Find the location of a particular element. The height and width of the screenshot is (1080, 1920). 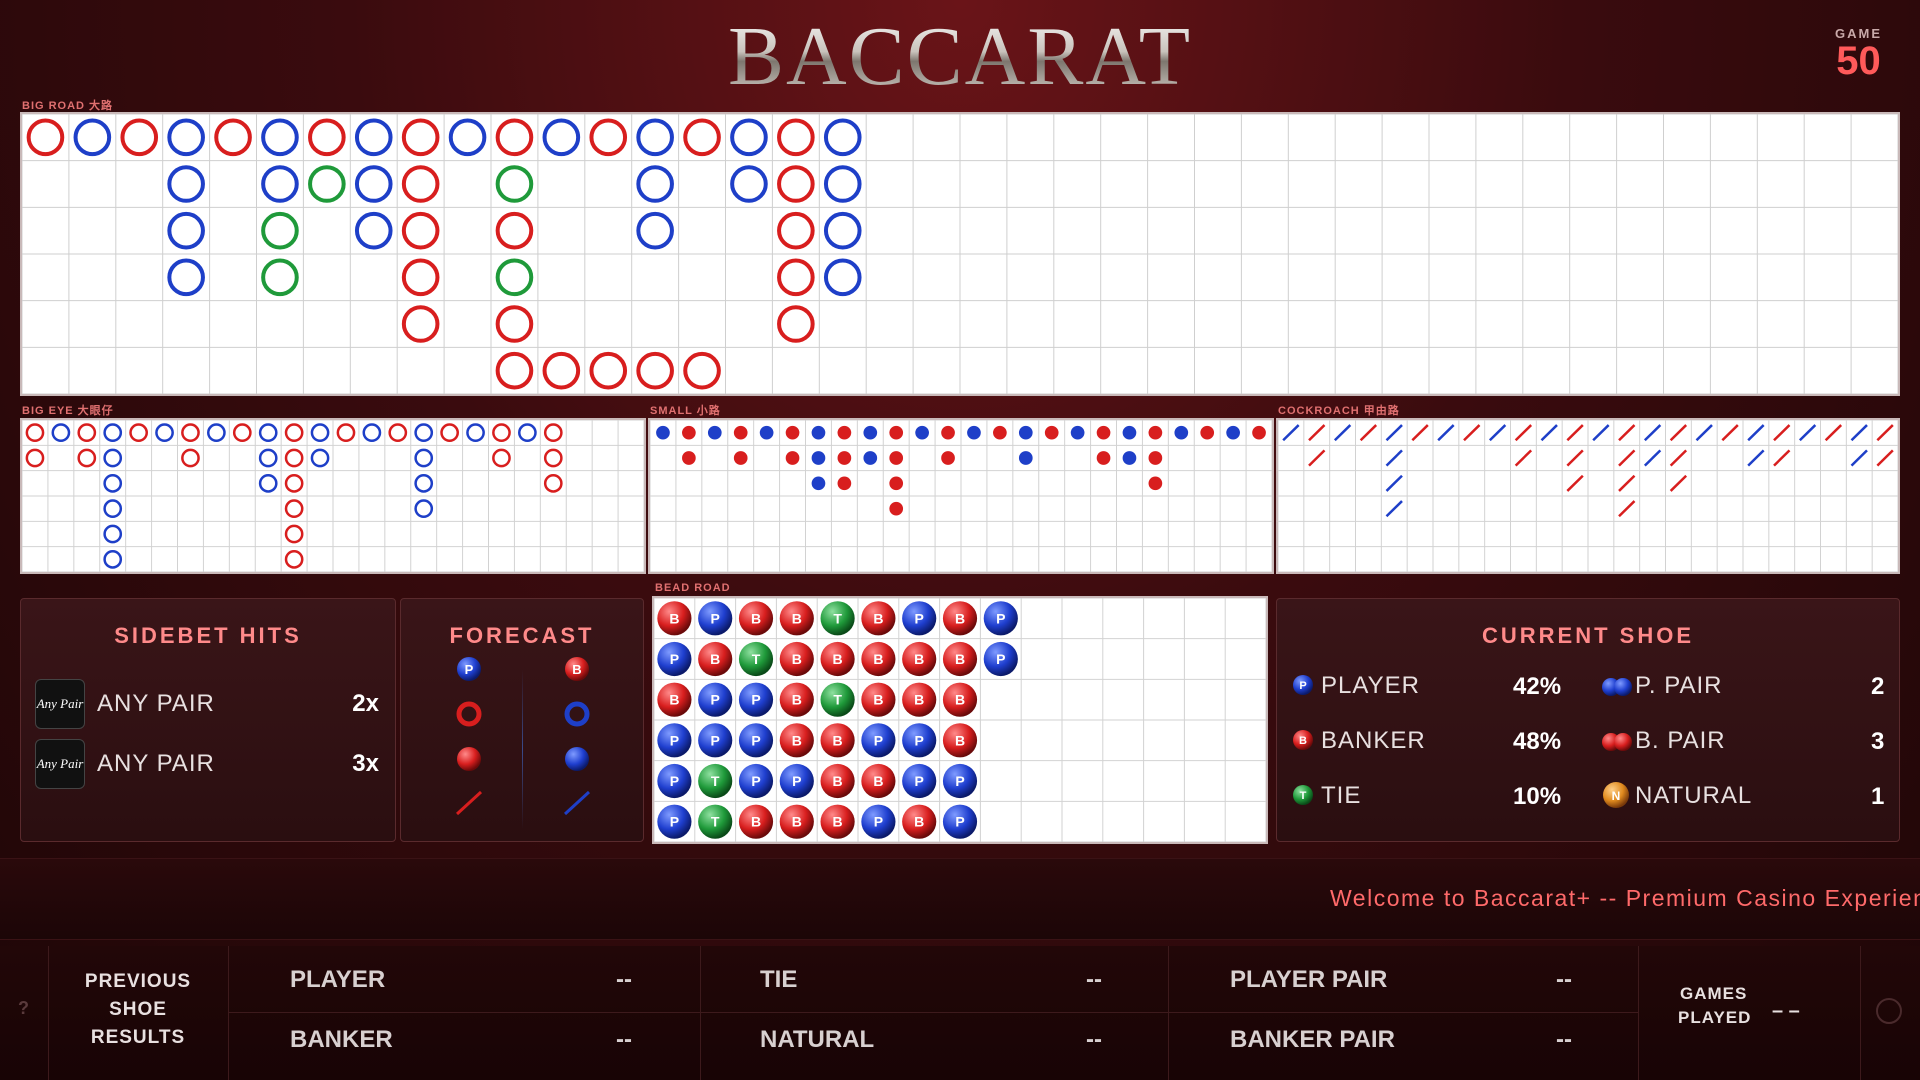

player-badge-letter: P is located at coordinates (469, 669).